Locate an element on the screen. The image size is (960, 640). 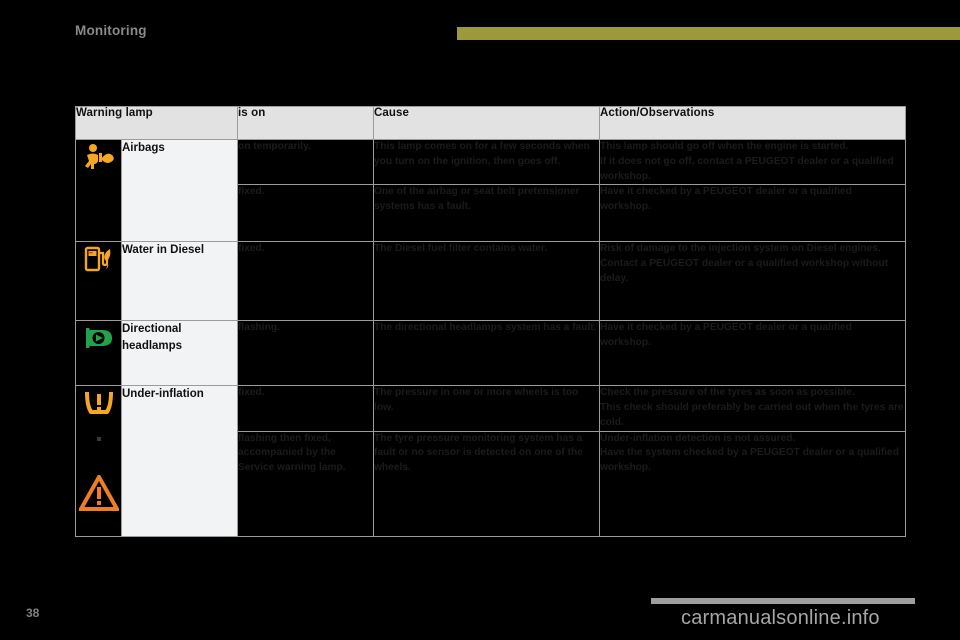
header-accent-rule is located at coordinates (708, 33).